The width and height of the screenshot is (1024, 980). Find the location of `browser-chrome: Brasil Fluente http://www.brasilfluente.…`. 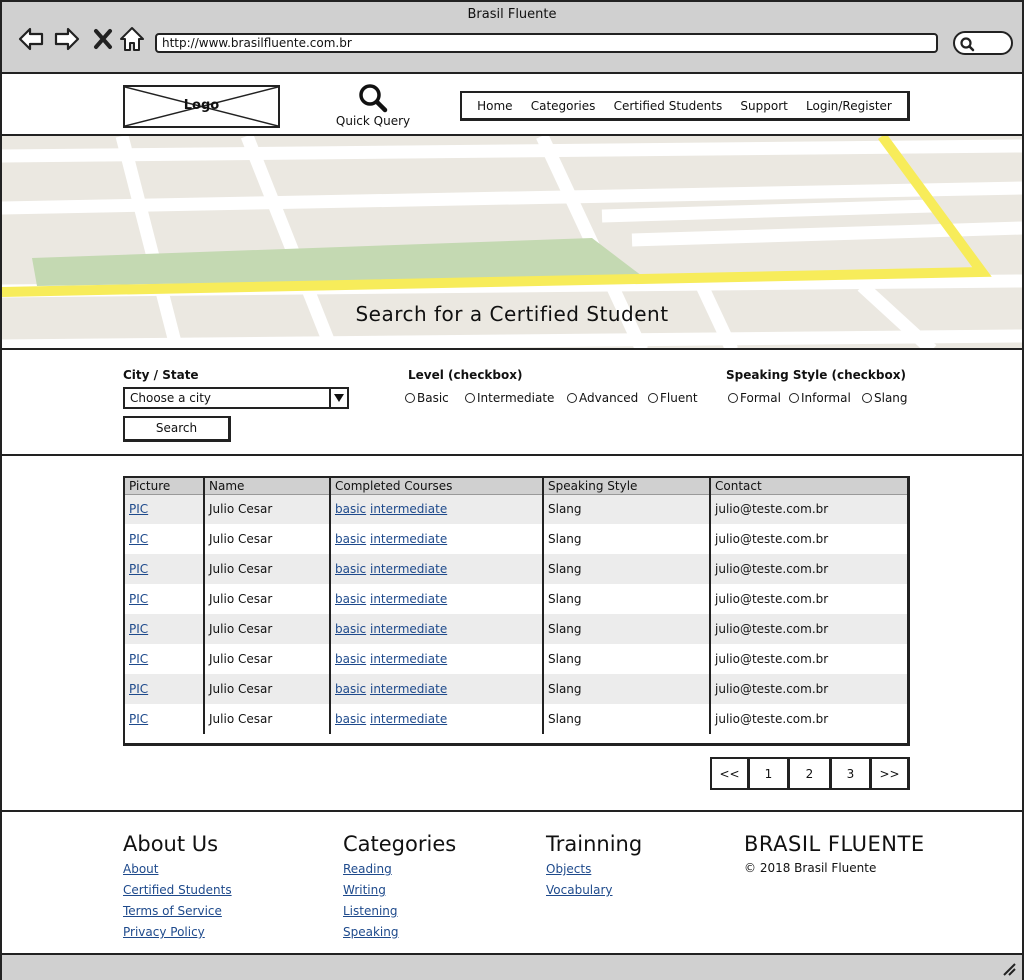

browser-chrome: Brasil Fluente http://www.brasilfluente.… is located at coordinates (512, 38).